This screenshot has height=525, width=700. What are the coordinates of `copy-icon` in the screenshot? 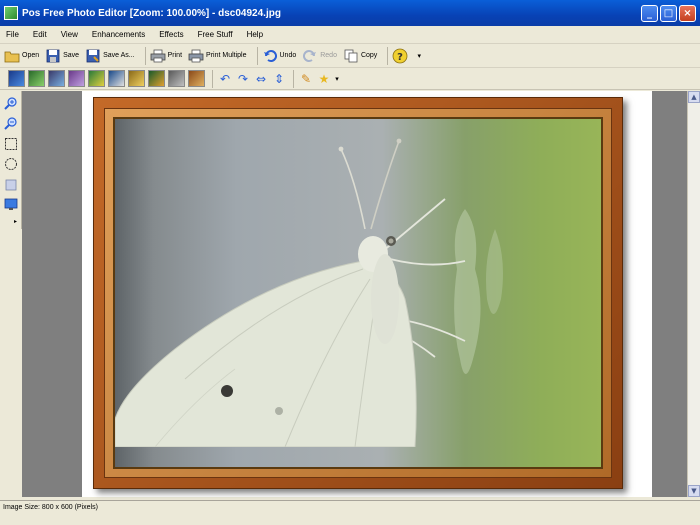 It's located at (351, 56).